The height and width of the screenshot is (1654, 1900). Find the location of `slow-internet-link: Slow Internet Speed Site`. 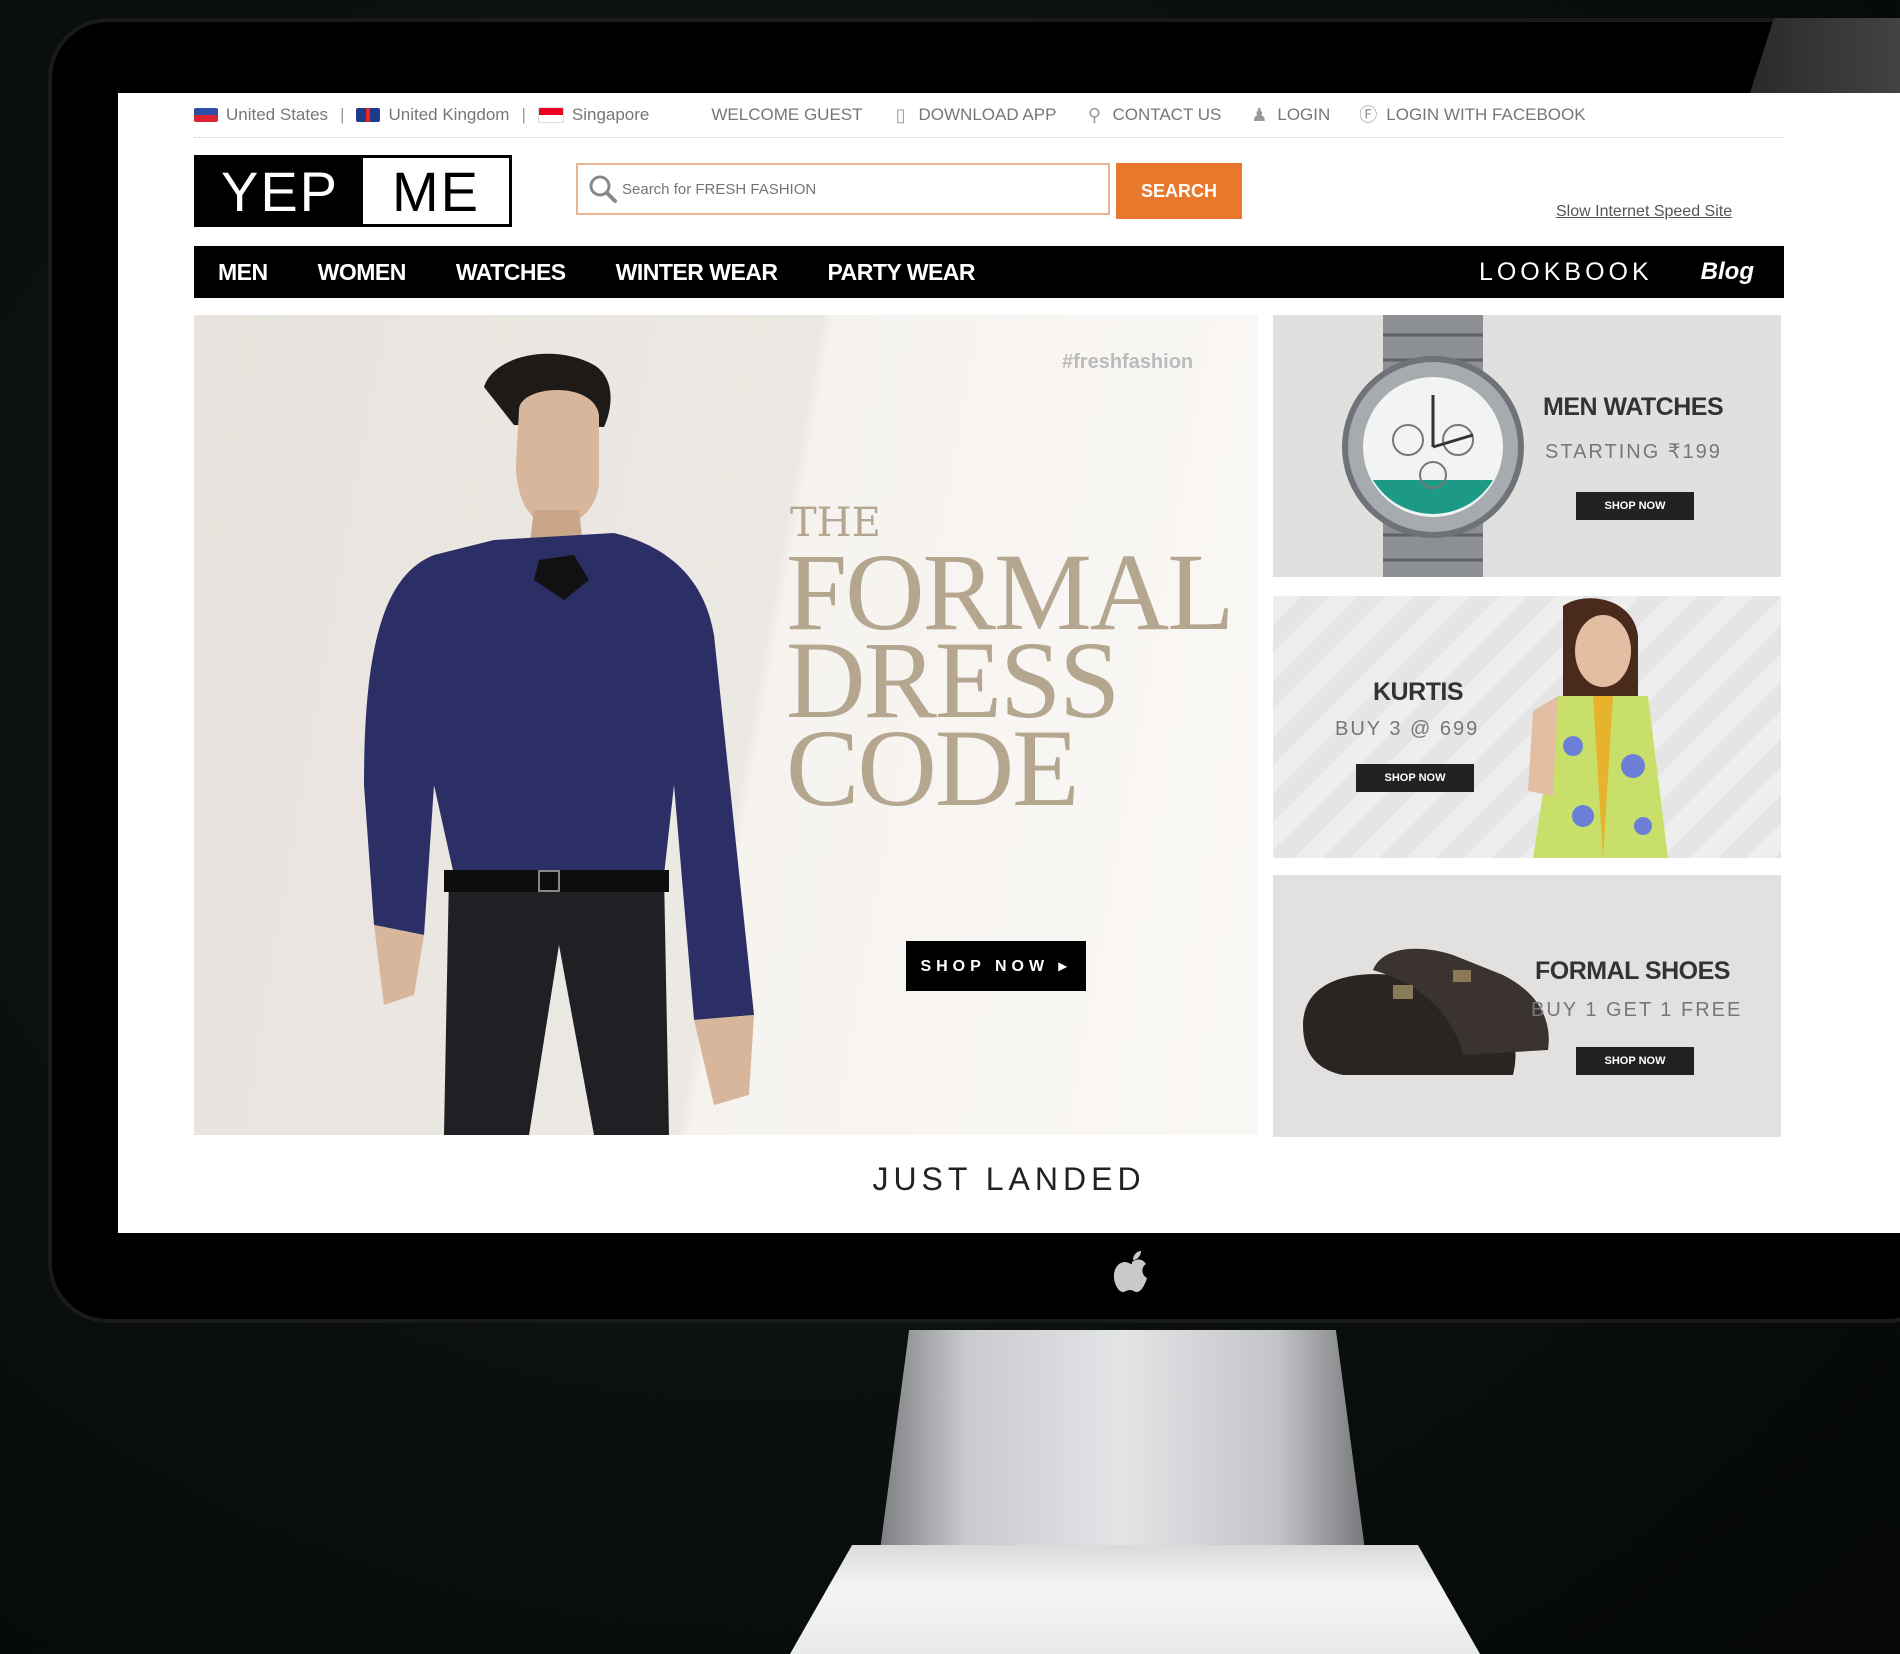

slow-internet-link: Slow Internet Speed Site is located at coordinates (1644, 212).